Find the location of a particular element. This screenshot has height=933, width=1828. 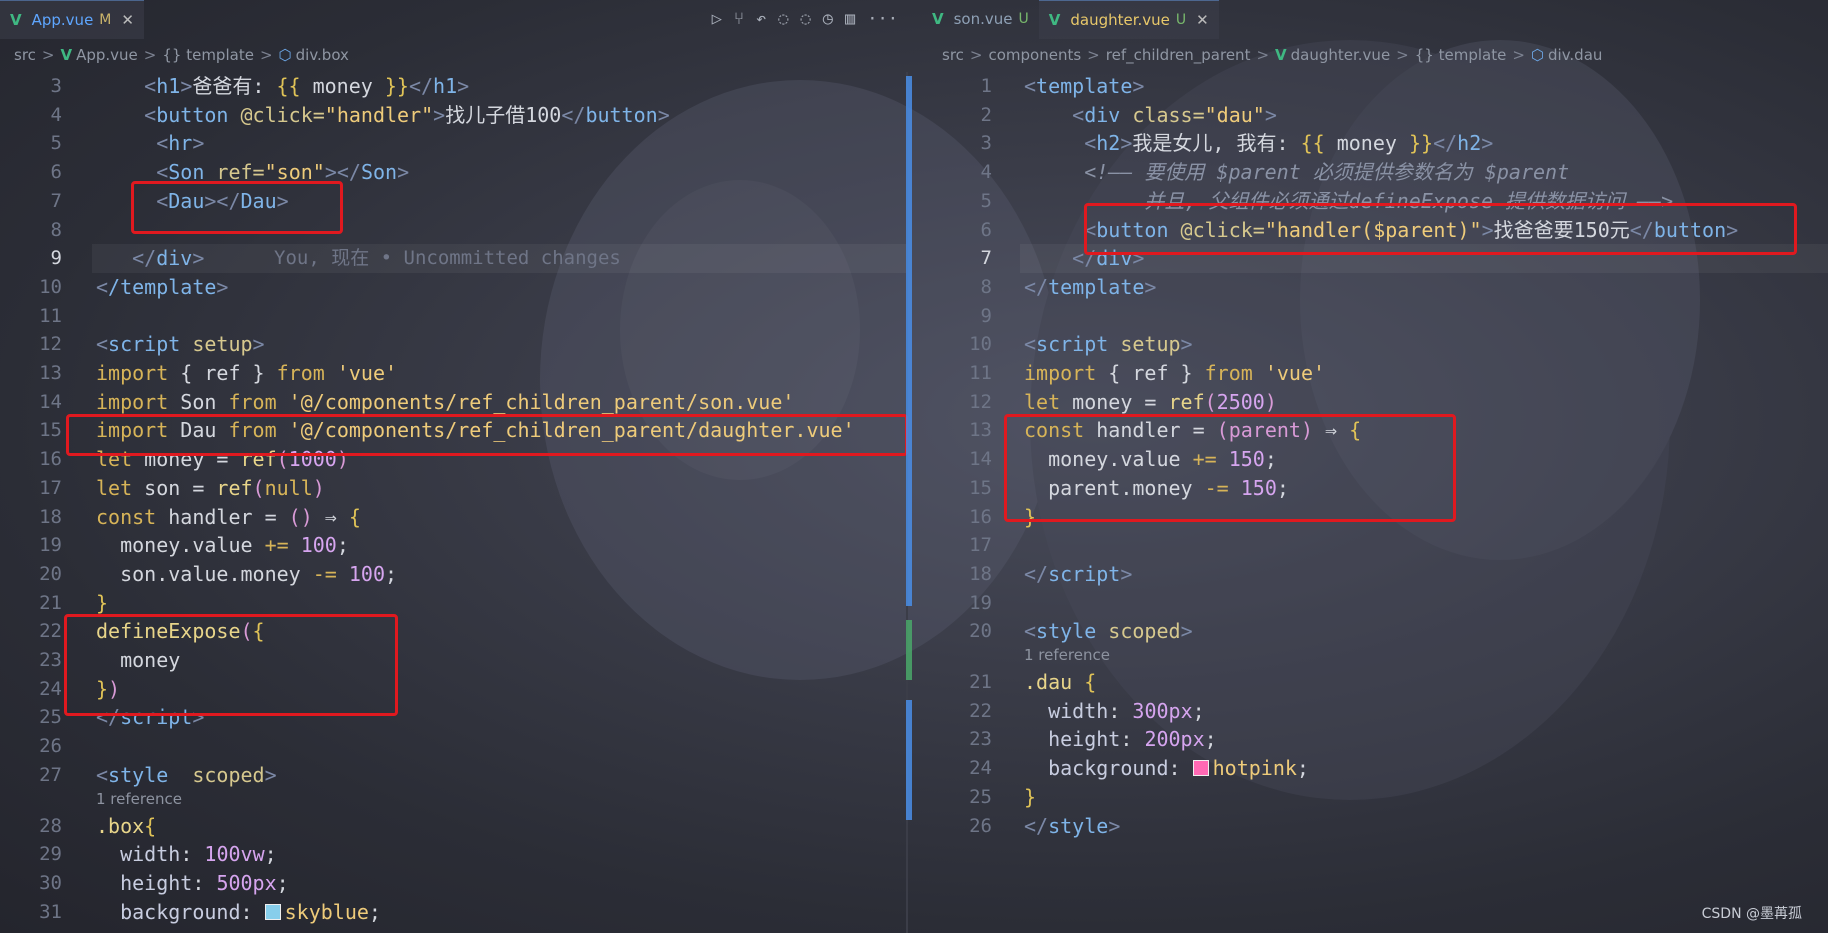

code-line: 5 并且, 父组件必须通过defineExpose 提供数据访问 ——> is located at coordinates (1375, 201).